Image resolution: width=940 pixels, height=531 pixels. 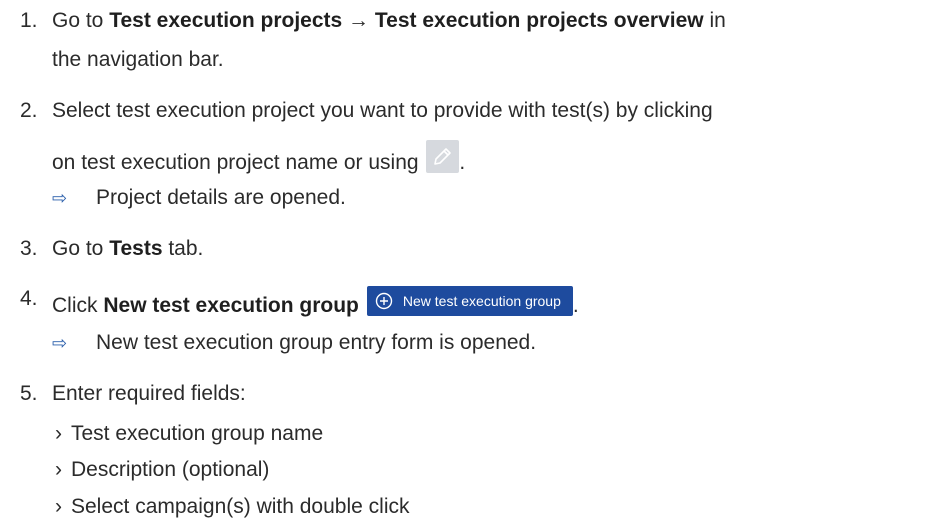 I want to click on step-text: Click, so click(x=78, y=305).